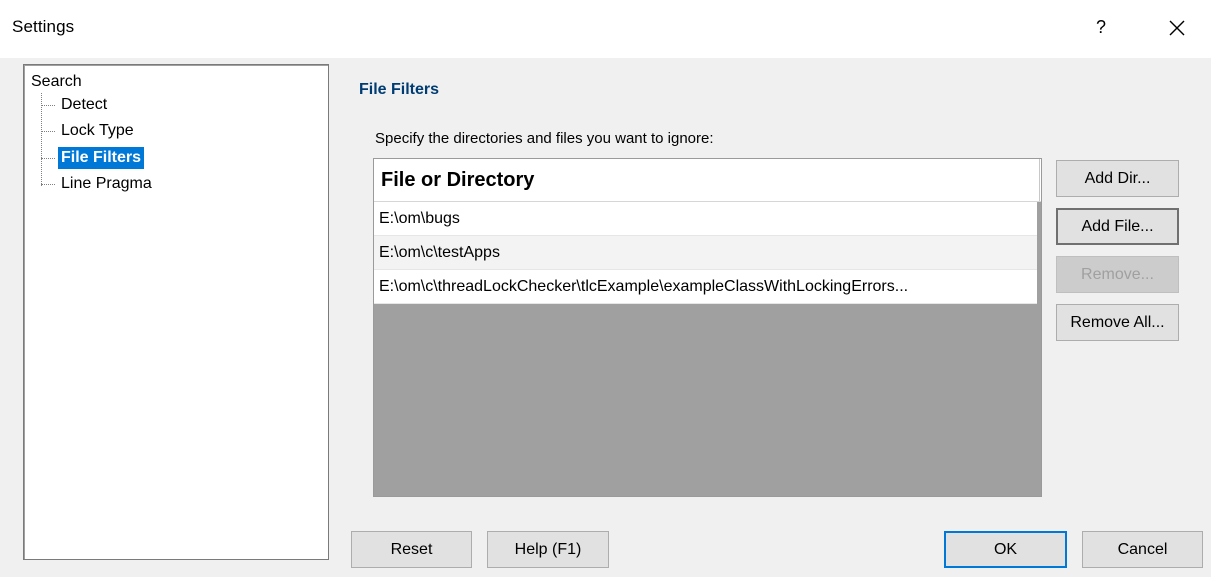 The height and width of the screenshot is (577, 1211). Describe the element at coordinates (1101, 27) in the screenshot. I see `help-icon: ?` at that location.